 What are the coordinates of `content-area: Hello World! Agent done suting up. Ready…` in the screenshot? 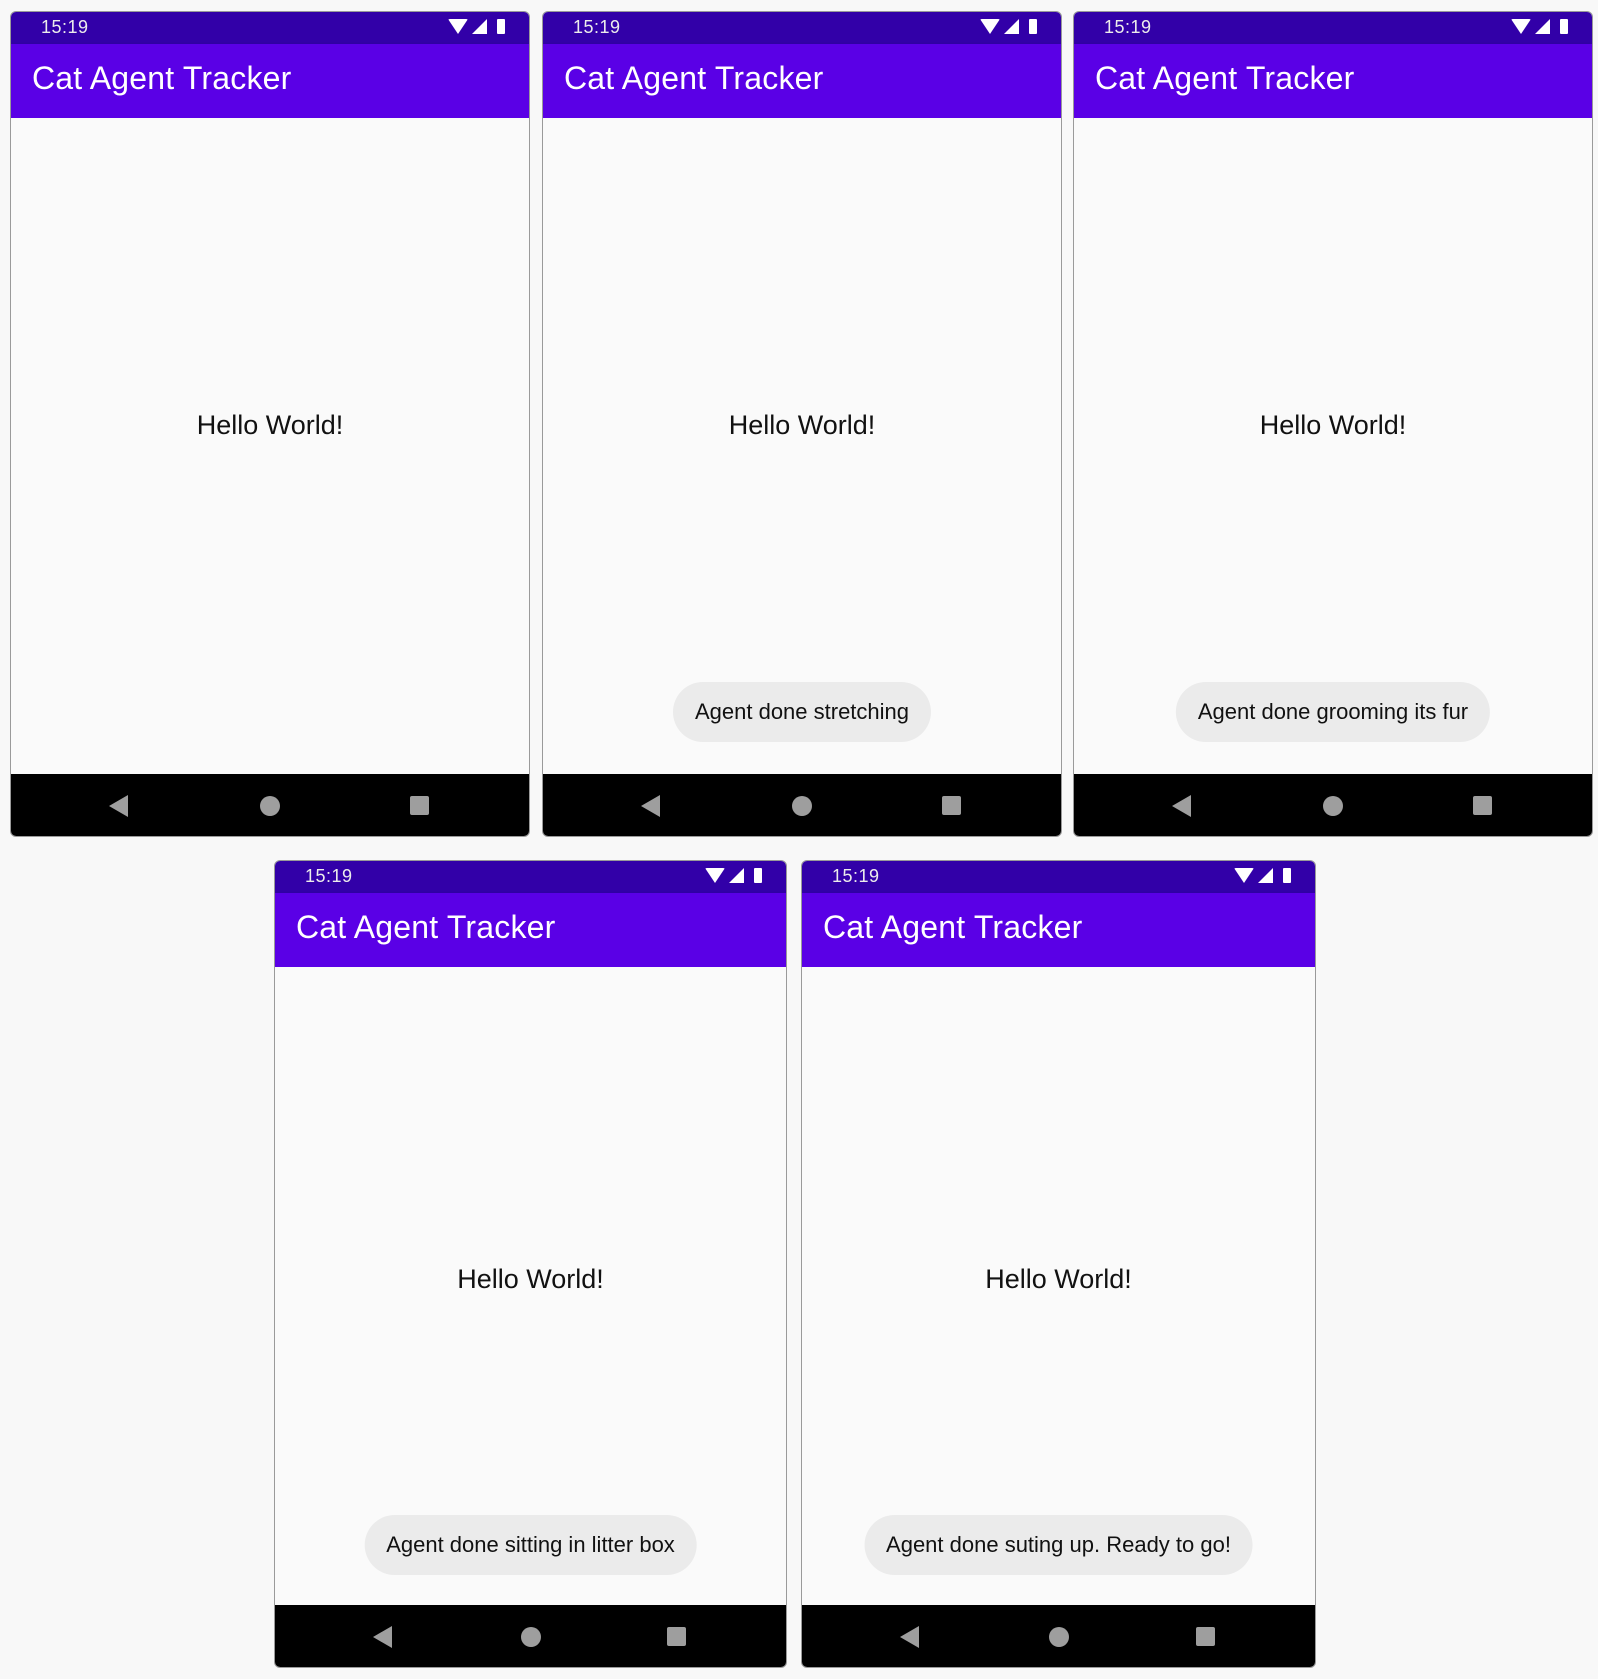 It's located at (1058, 1286).